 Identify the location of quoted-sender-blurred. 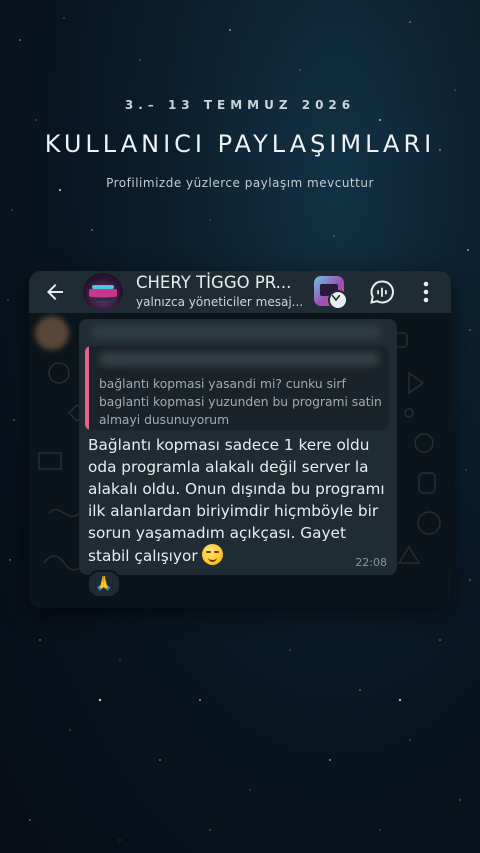
(239, 359).